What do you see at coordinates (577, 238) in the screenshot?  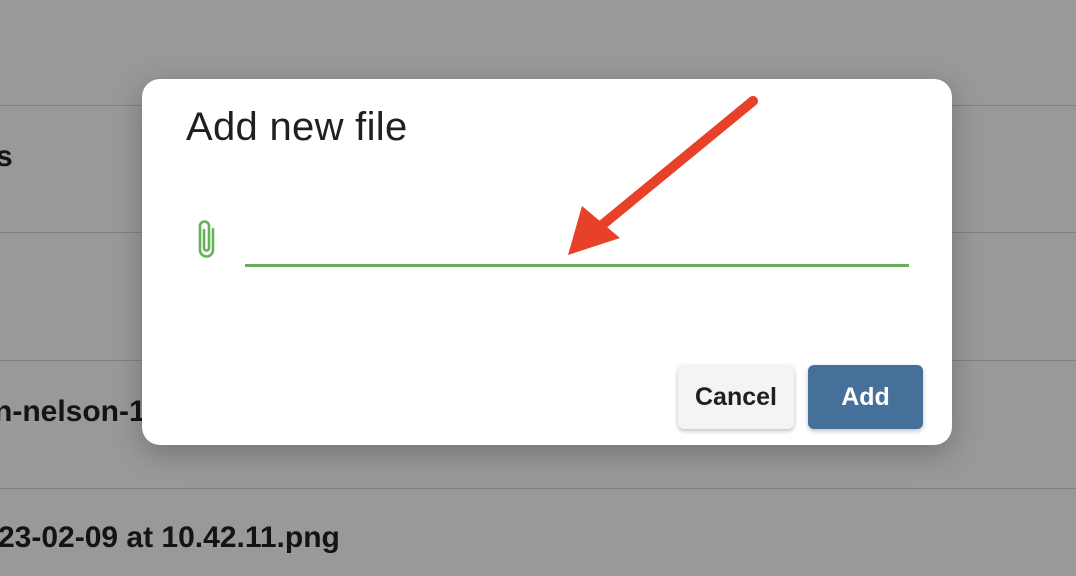 I see `file-input` at bounding box center [577, 238].